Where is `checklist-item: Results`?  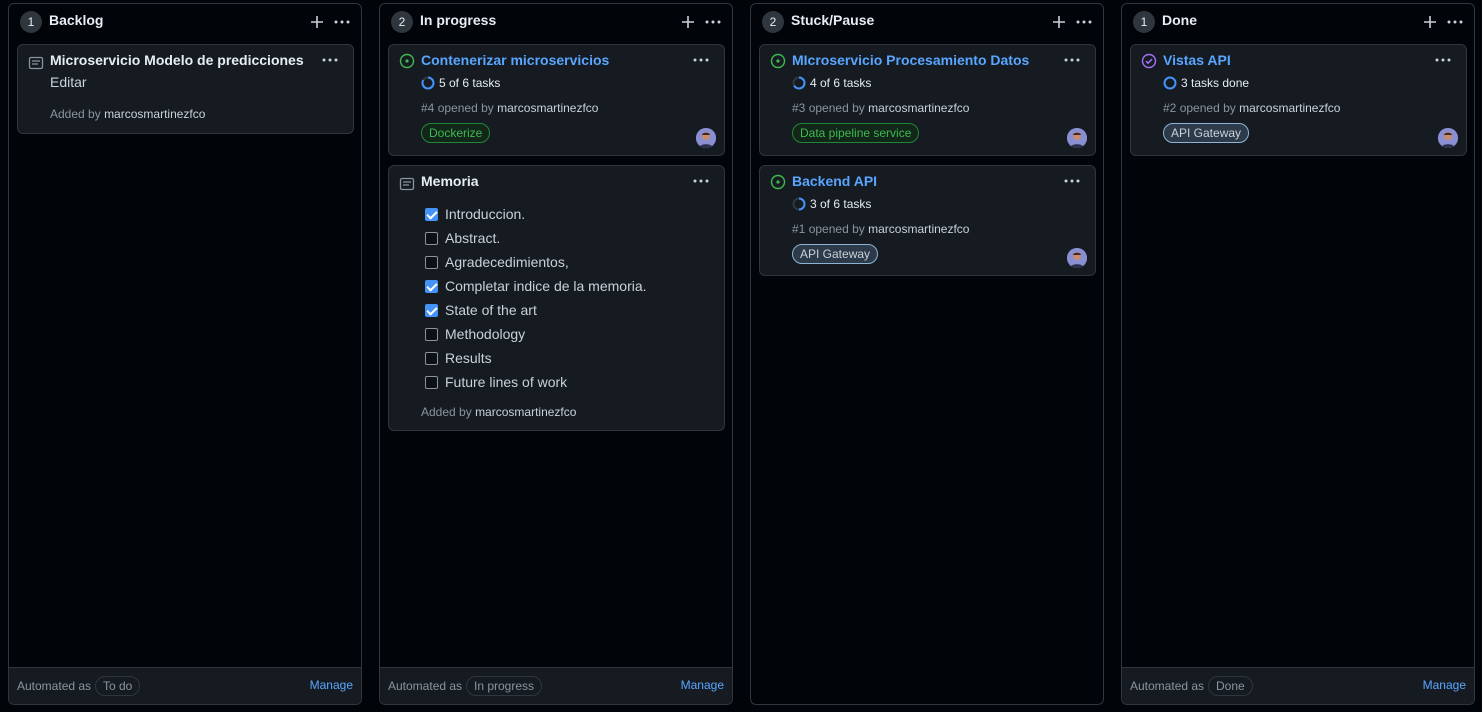
checklist-item: Results is located at coordinates (458, 358).